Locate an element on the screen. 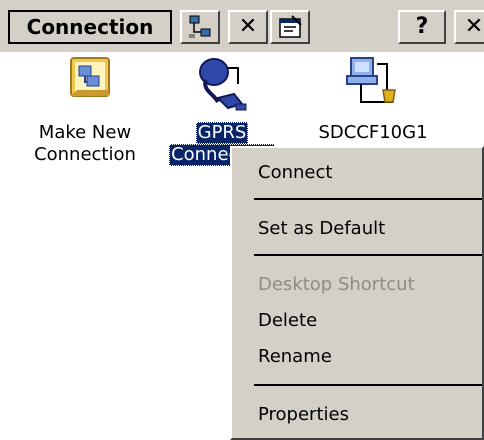 The width and height of the screenshot is (484, 440). menu-item-rename: Rename is located at coordinates (295, 357).